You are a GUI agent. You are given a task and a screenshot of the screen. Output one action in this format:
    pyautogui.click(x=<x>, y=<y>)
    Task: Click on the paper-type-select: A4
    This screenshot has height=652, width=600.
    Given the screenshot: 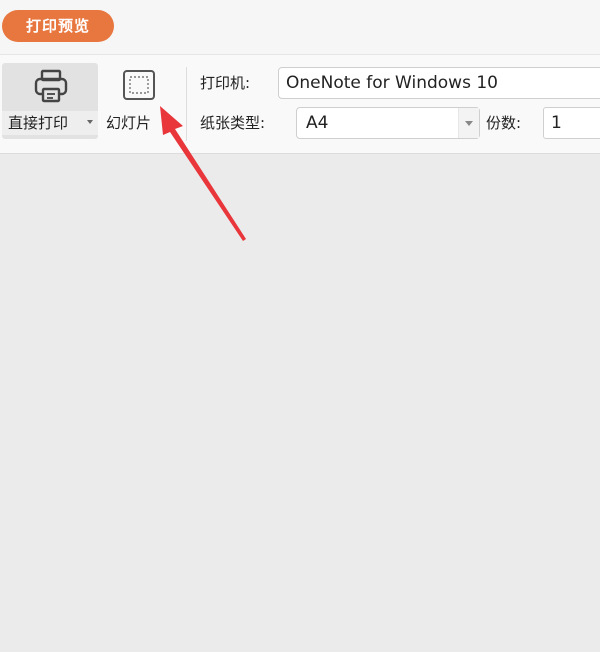 What is the action you would take?
    pyautogui.click(x=388, y=123)
    